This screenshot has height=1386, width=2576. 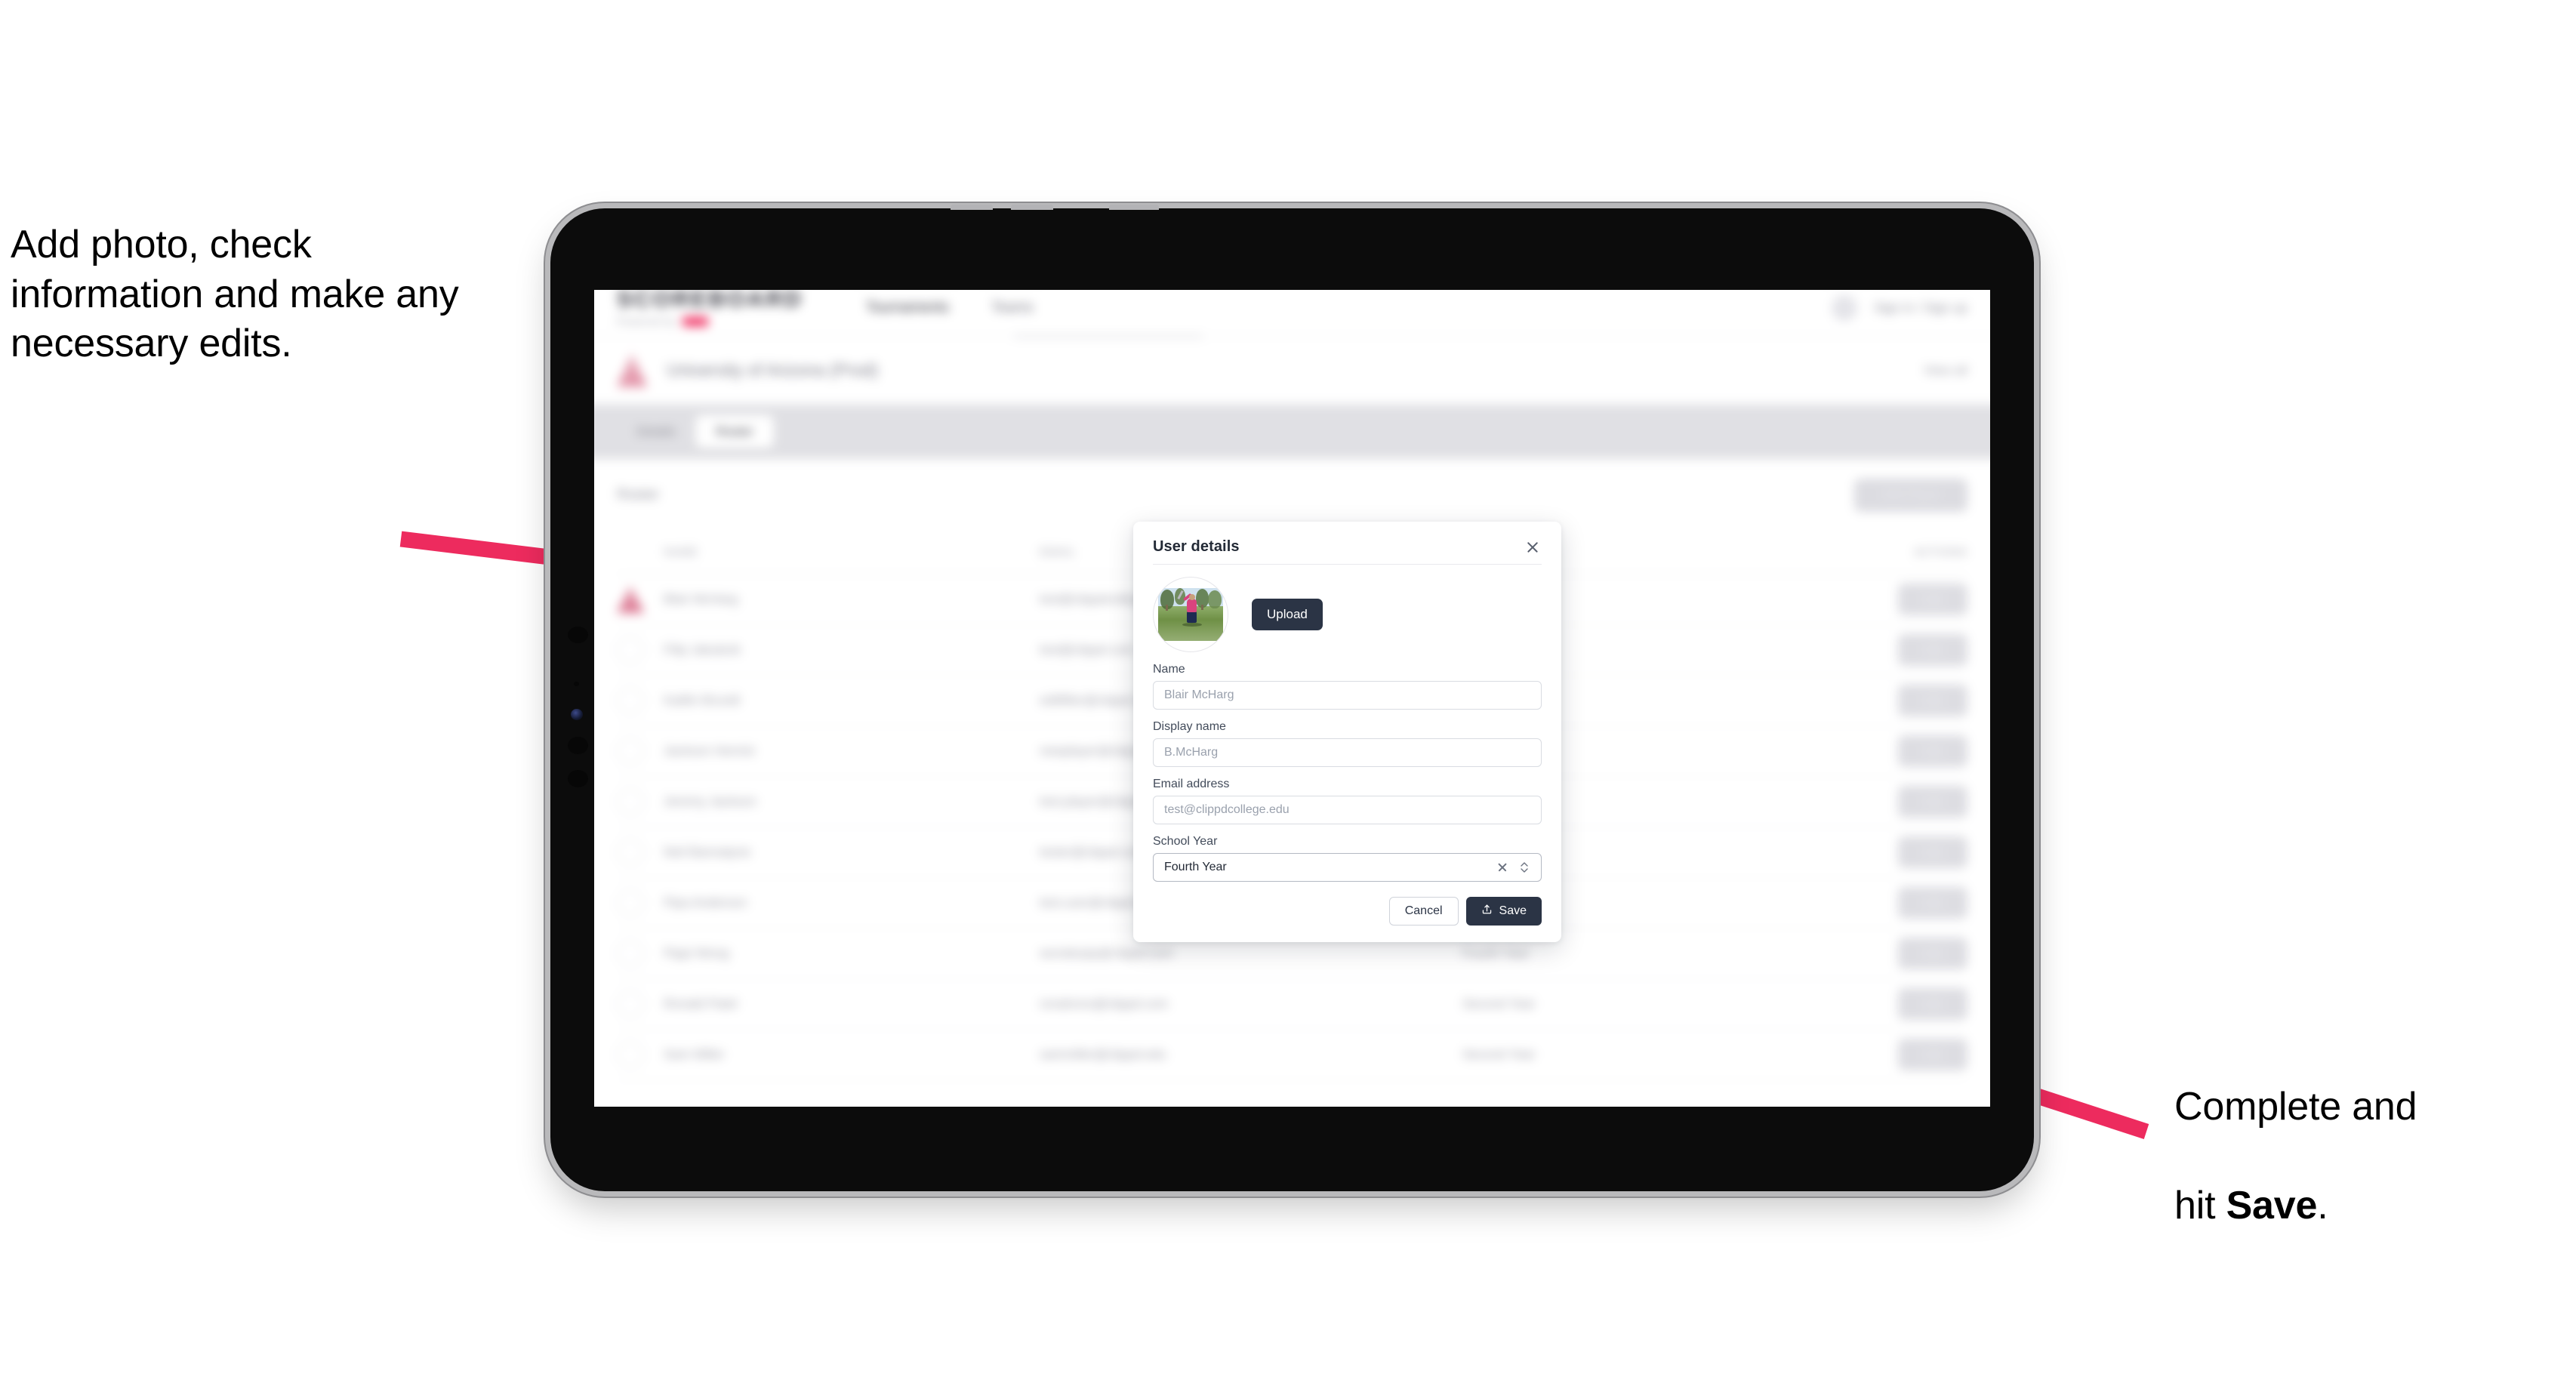 What do you see at coordinates (1347, 614) in the screenshot?
I see `profile-photo-row: Upload` at bounding box center [1347, 614].